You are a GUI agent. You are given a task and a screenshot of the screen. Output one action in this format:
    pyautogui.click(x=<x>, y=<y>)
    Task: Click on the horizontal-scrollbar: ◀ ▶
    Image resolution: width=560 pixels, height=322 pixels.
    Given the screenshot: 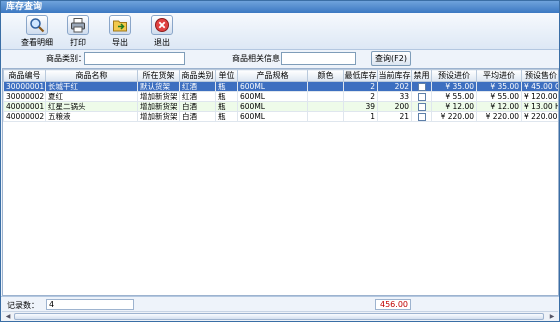 What is the action you would take?
    pyautogui.click(x=280, y=316)
    